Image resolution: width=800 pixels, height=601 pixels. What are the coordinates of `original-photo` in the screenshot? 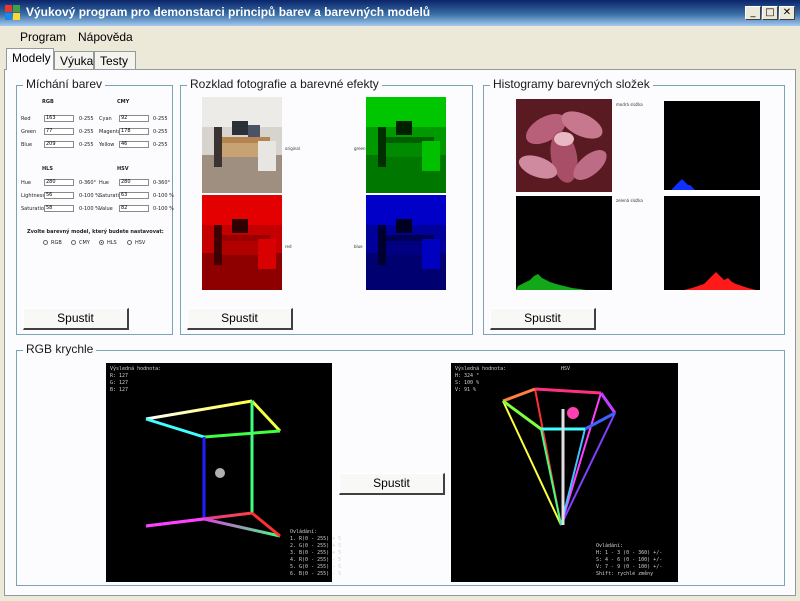 It's located at (242, 145).